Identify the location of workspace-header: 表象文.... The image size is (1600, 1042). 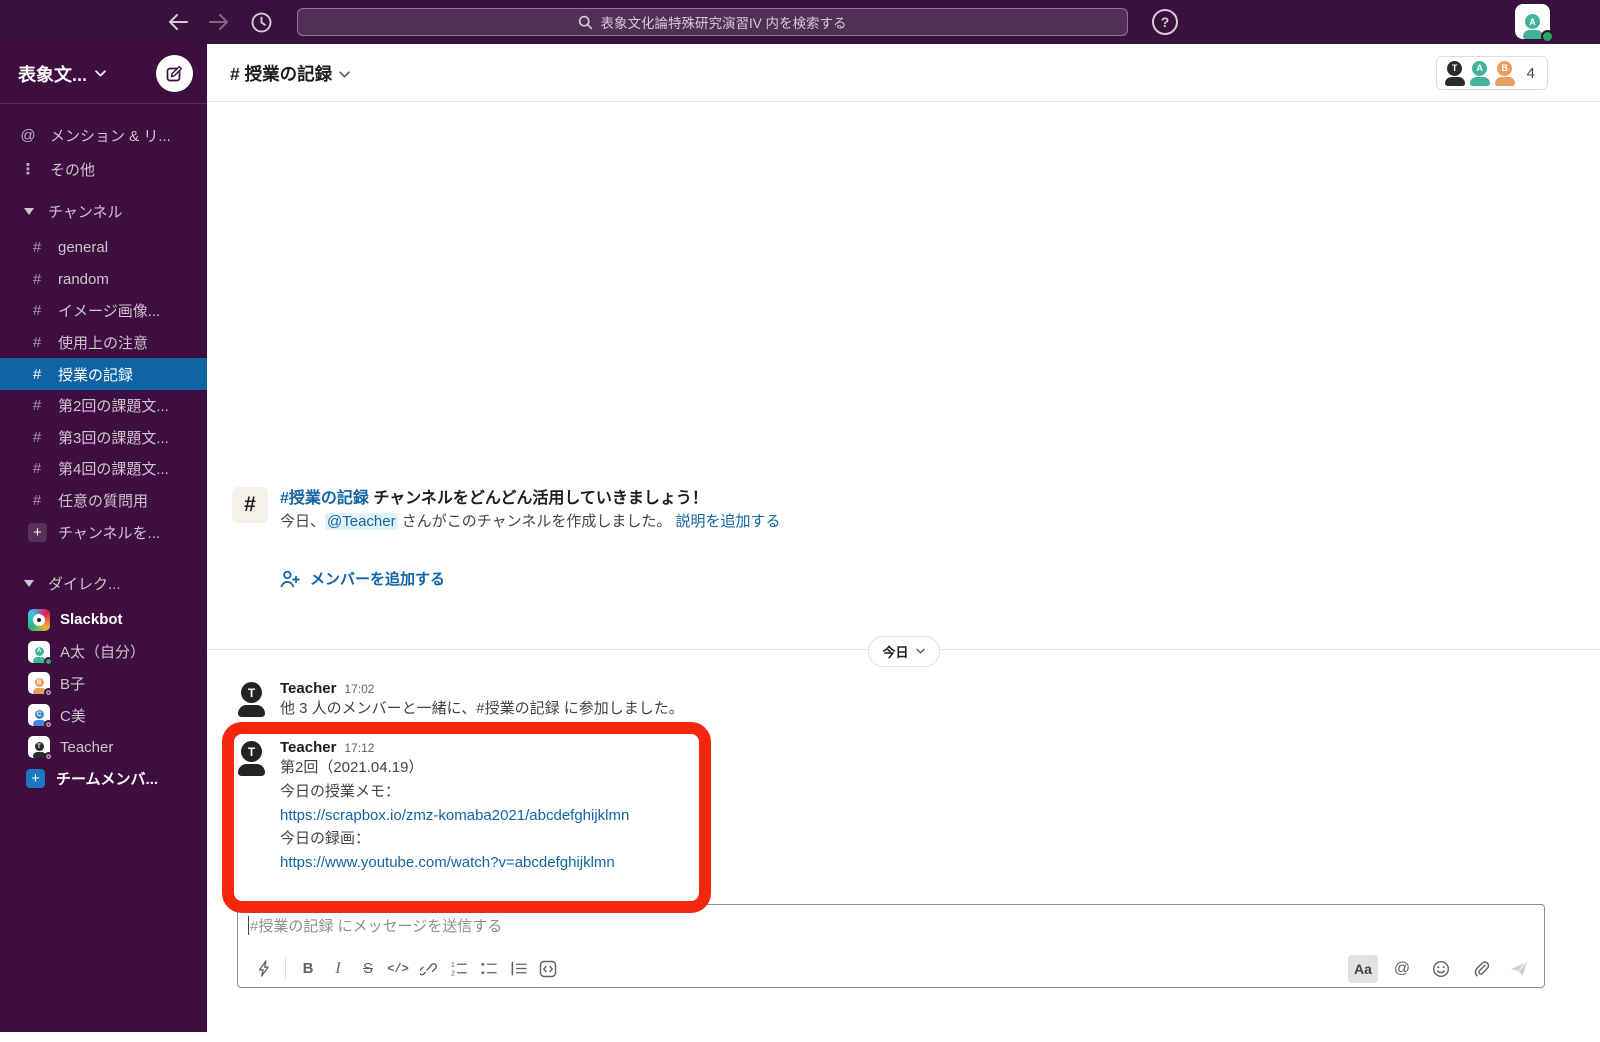
(103, 74).